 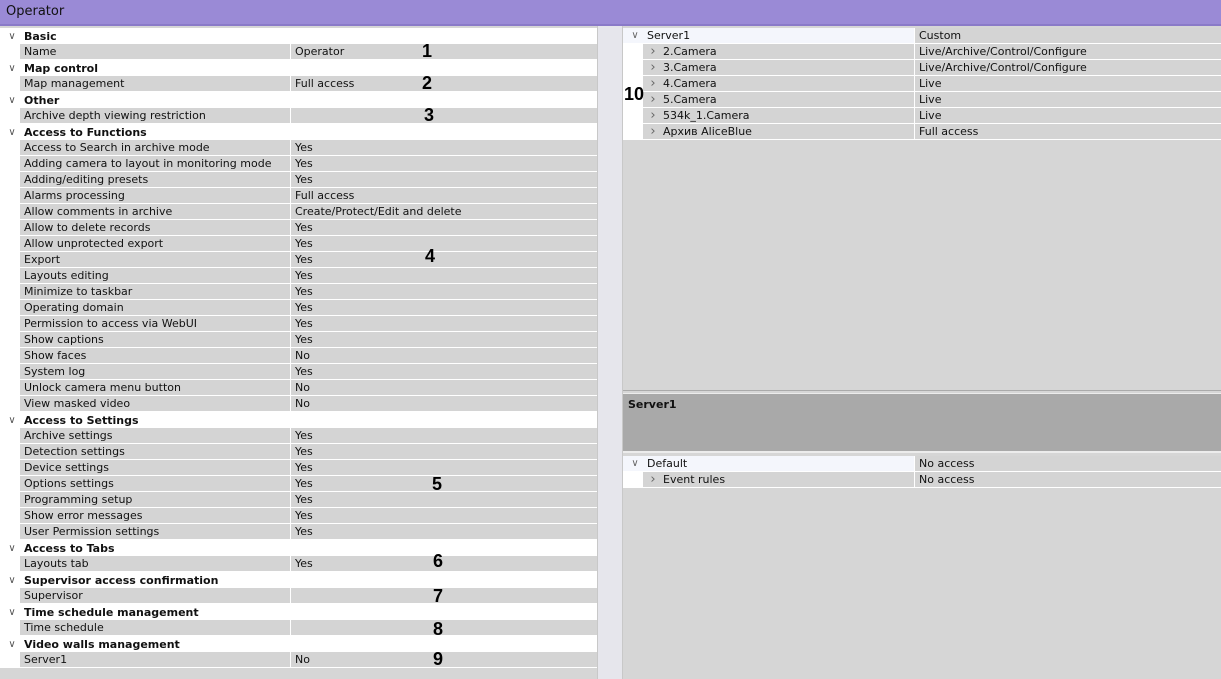 I want to click on tree-node: › 2.Camera, so click(x=769, y=51).